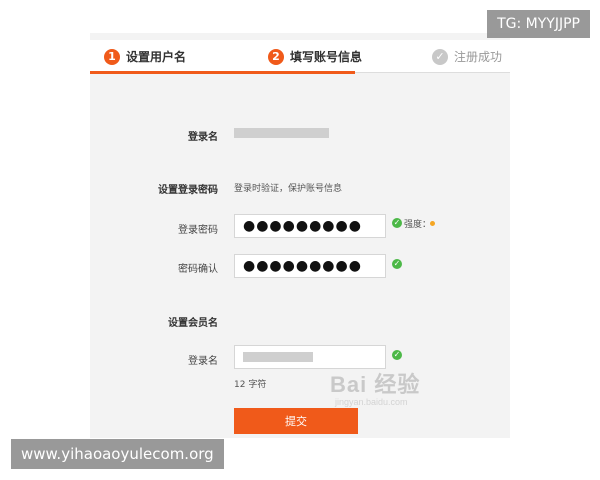 This screenshot has width=600, height=480. Describe the element at coordinates (117, 454) in the screenshot. I see `site-watermark: www.yihaoaoyulecom.org` at that location.